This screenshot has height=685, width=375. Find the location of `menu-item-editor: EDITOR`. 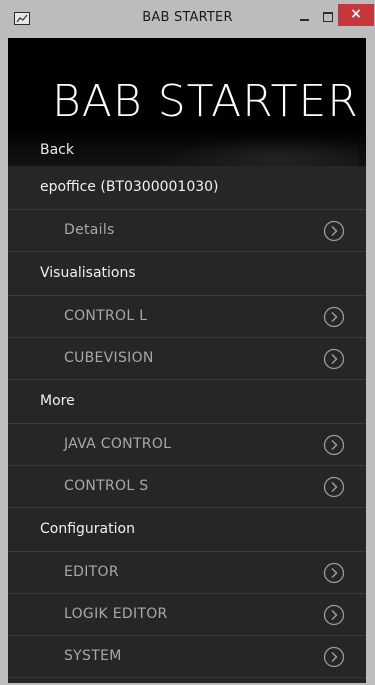

menu-item-editor: EDITOR is located at coordinates (187, 573).